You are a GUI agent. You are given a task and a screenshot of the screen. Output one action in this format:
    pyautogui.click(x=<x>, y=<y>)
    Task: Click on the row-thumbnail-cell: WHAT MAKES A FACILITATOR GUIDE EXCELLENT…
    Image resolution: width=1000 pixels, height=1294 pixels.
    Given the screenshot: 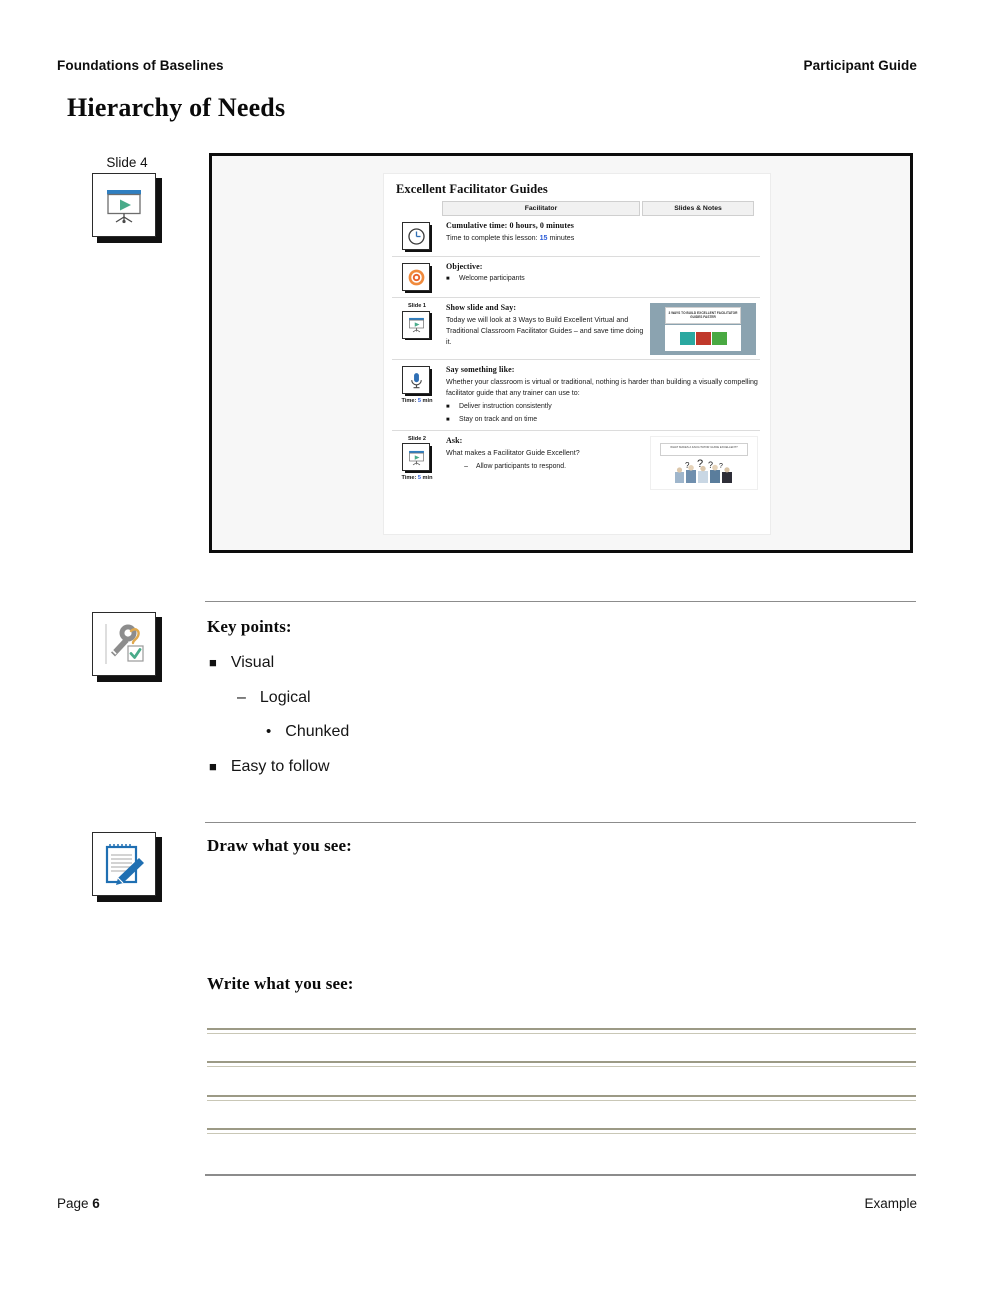 What is the action you would take?
    pyautogui.click(x=703, y=462)
    